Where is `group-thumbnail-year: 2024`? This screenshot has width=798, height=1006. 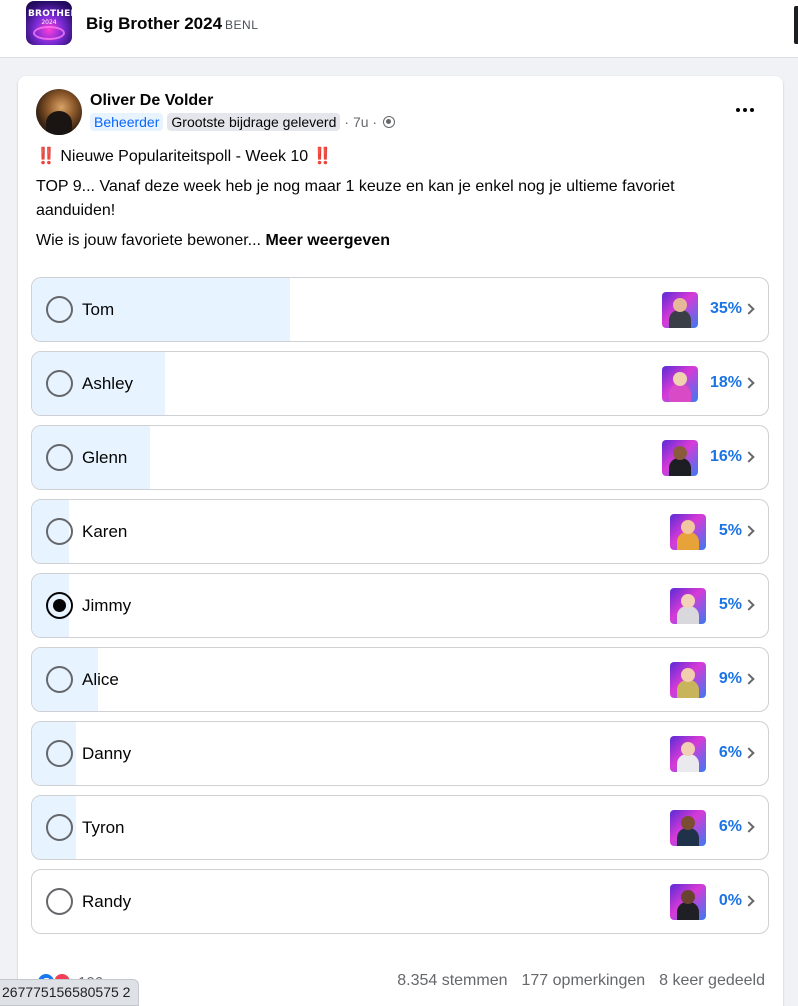
group-thumbnail-year: 2024 is located at coordinates (49, 22).